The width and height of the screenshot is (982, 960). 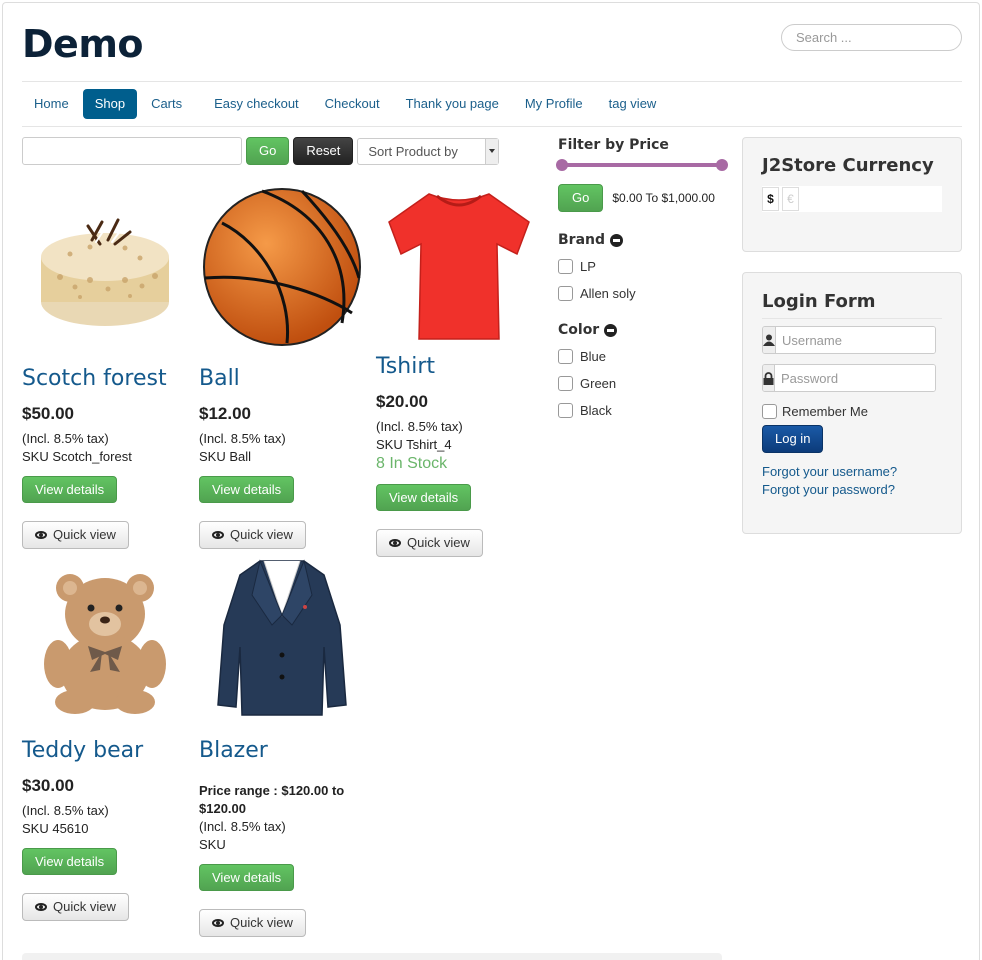 What do you see at coordinates (281, 267) in the screenshot?
I see `basketball-image` at bounding box center [281, 267].